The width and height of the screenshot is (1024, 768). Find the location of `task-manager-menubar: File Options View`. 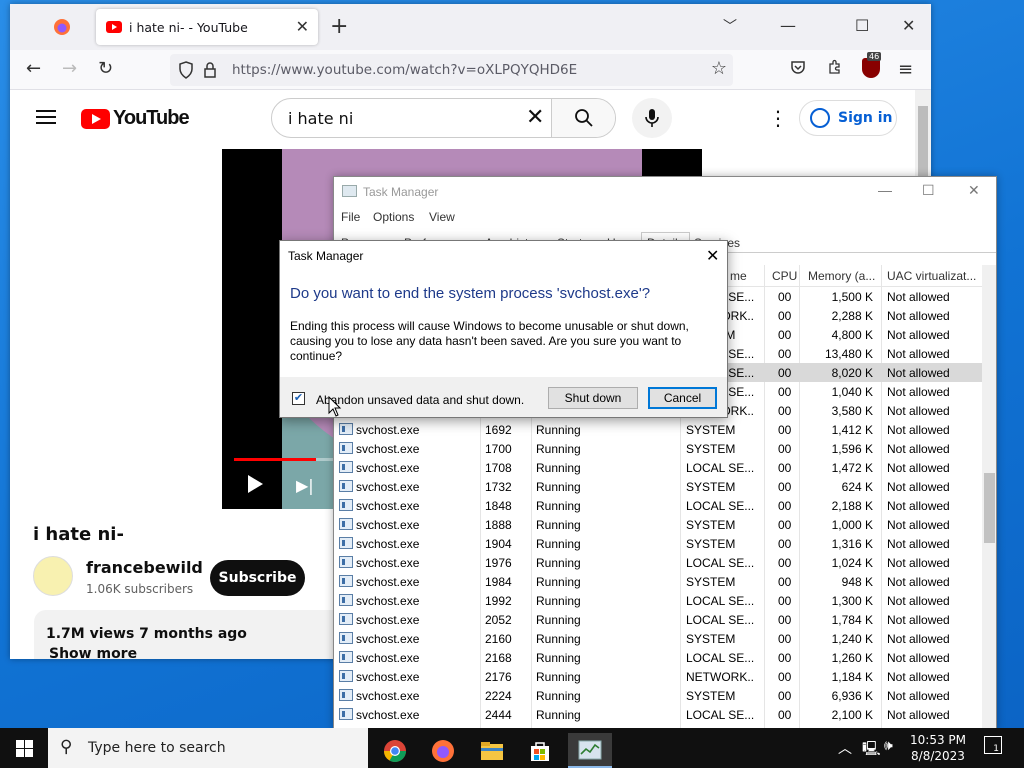

task-manager-menubar: File Options View is located at coordinates (665, 217).